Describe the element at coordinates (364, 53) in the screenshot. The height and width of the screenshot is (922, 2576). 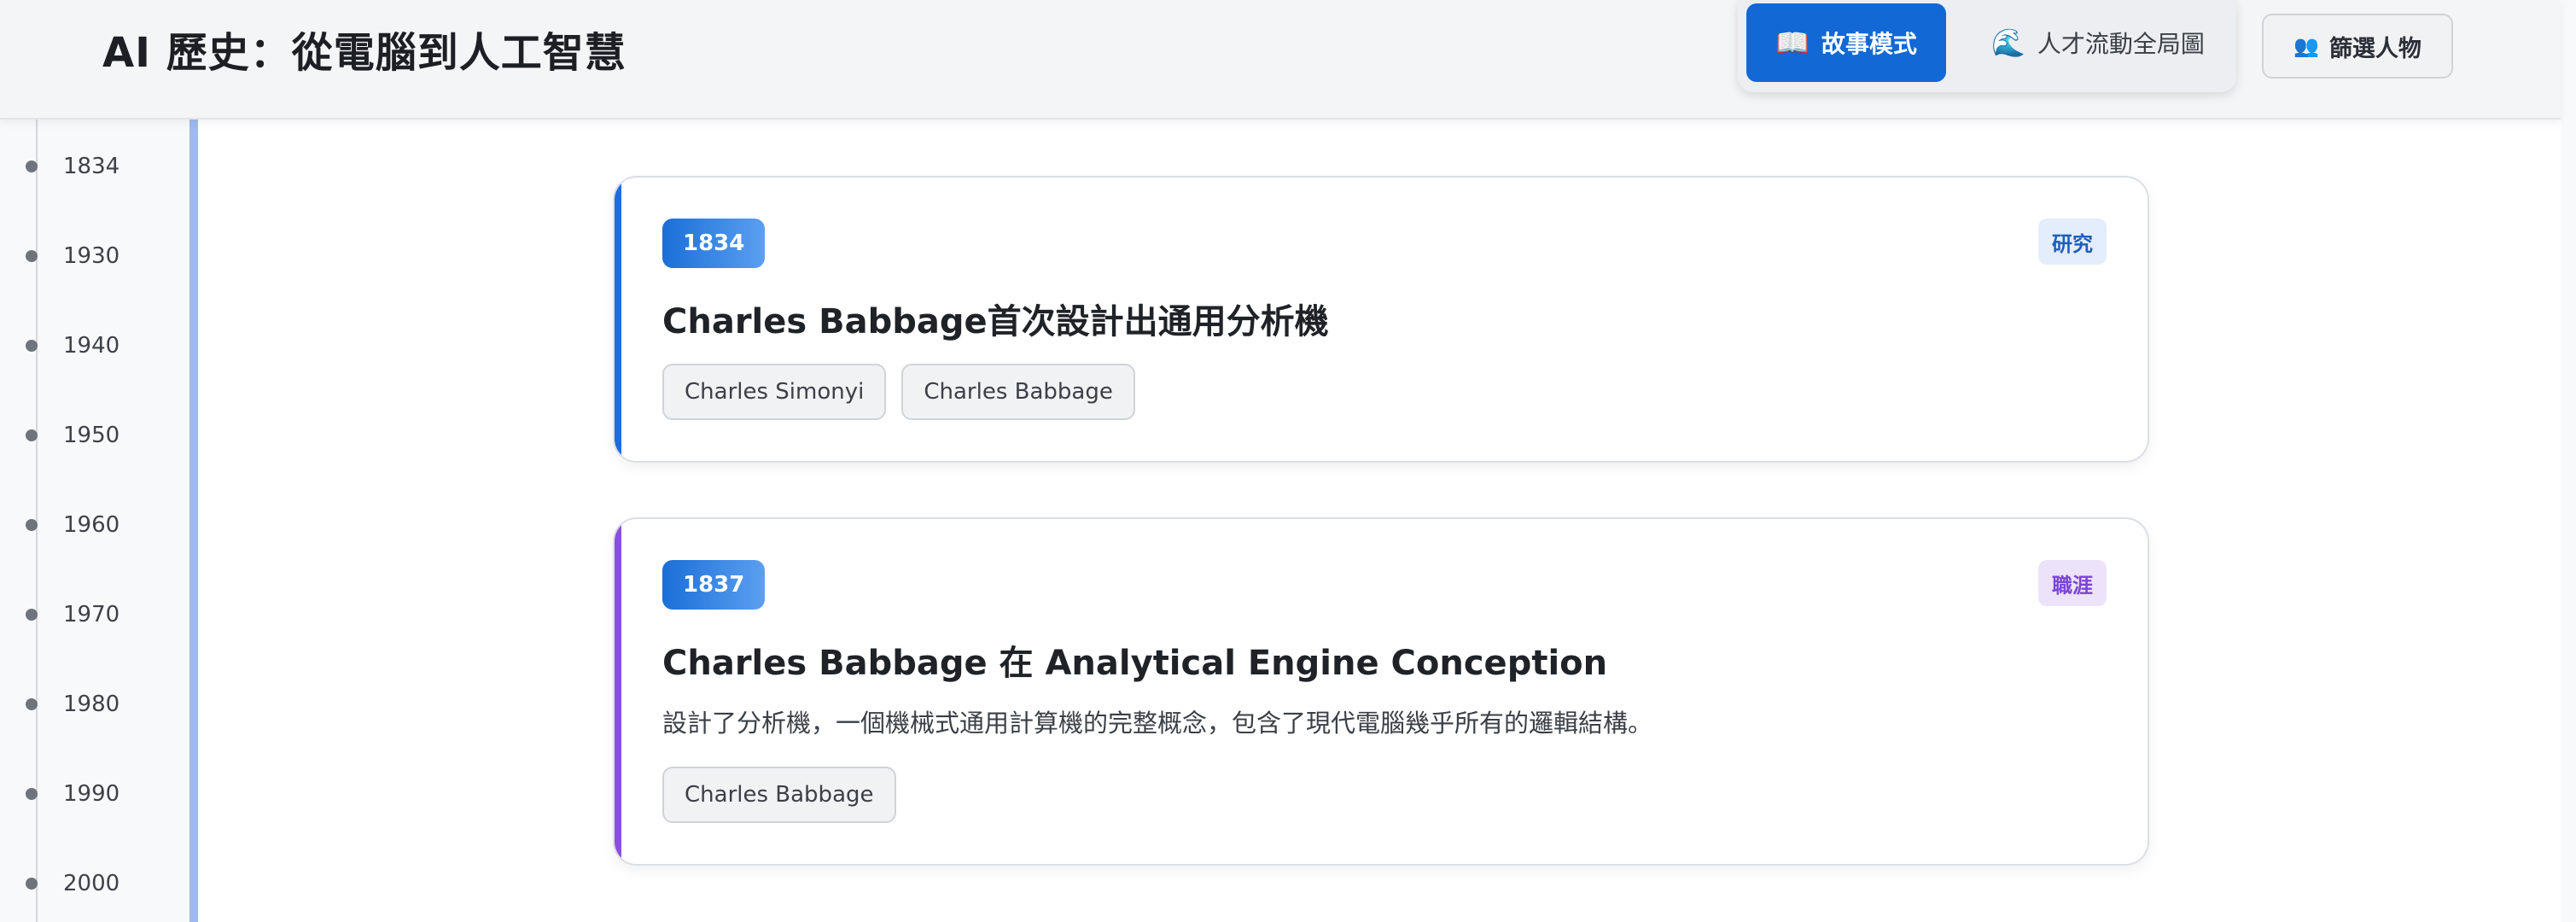
I see `page-title: AI 歷史：從電腦到人工智慧` at that location.